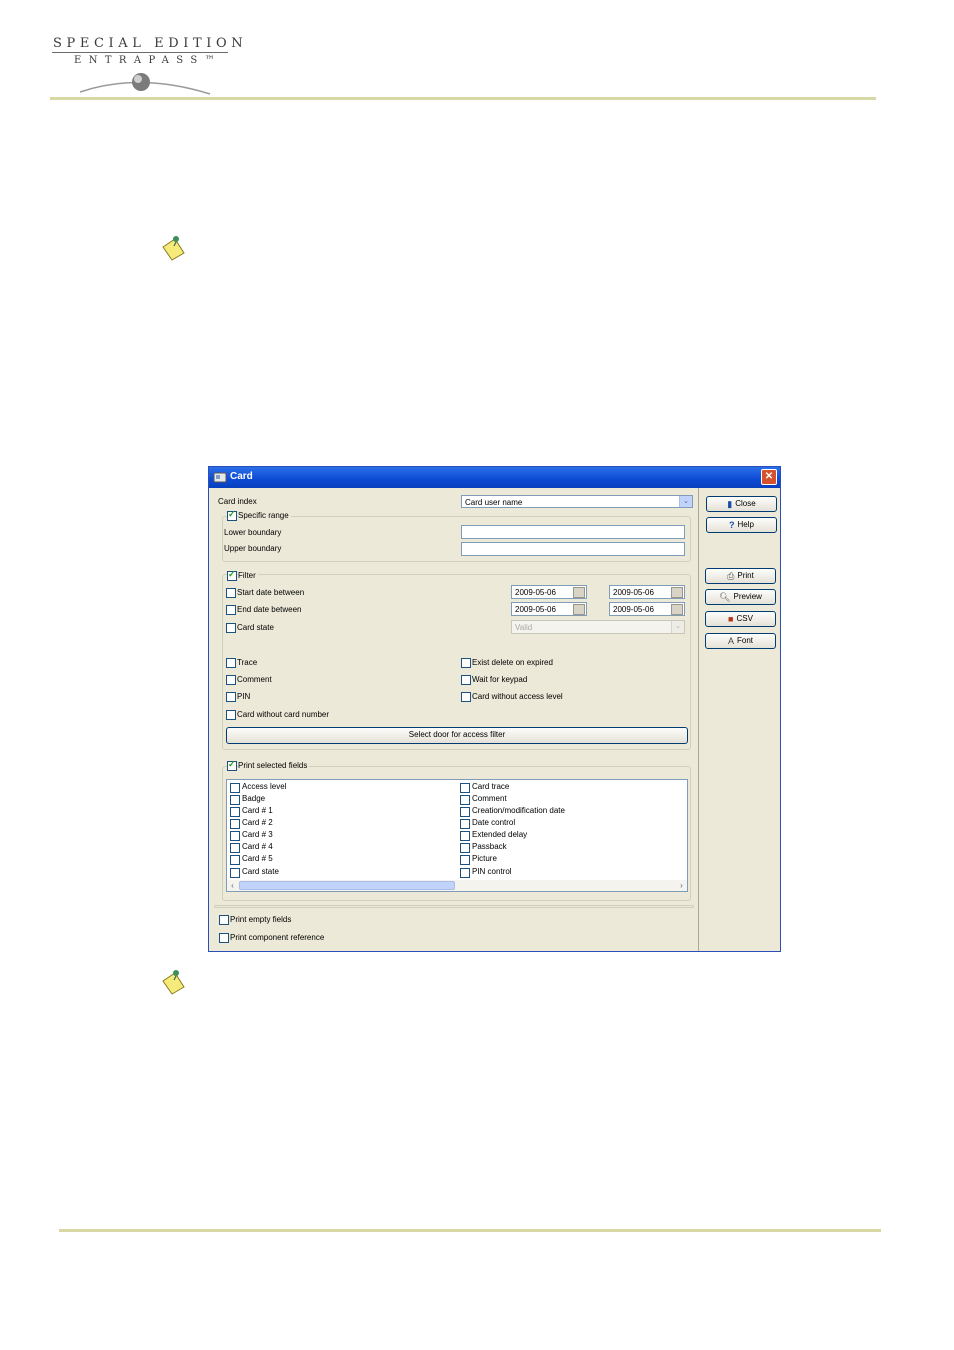 The height and width of the screenshot is (1350, 954). What do you see at coordinates (494, 822) in the screenshot?
I see `field-label: Date control` at bounding box center [494, 822].